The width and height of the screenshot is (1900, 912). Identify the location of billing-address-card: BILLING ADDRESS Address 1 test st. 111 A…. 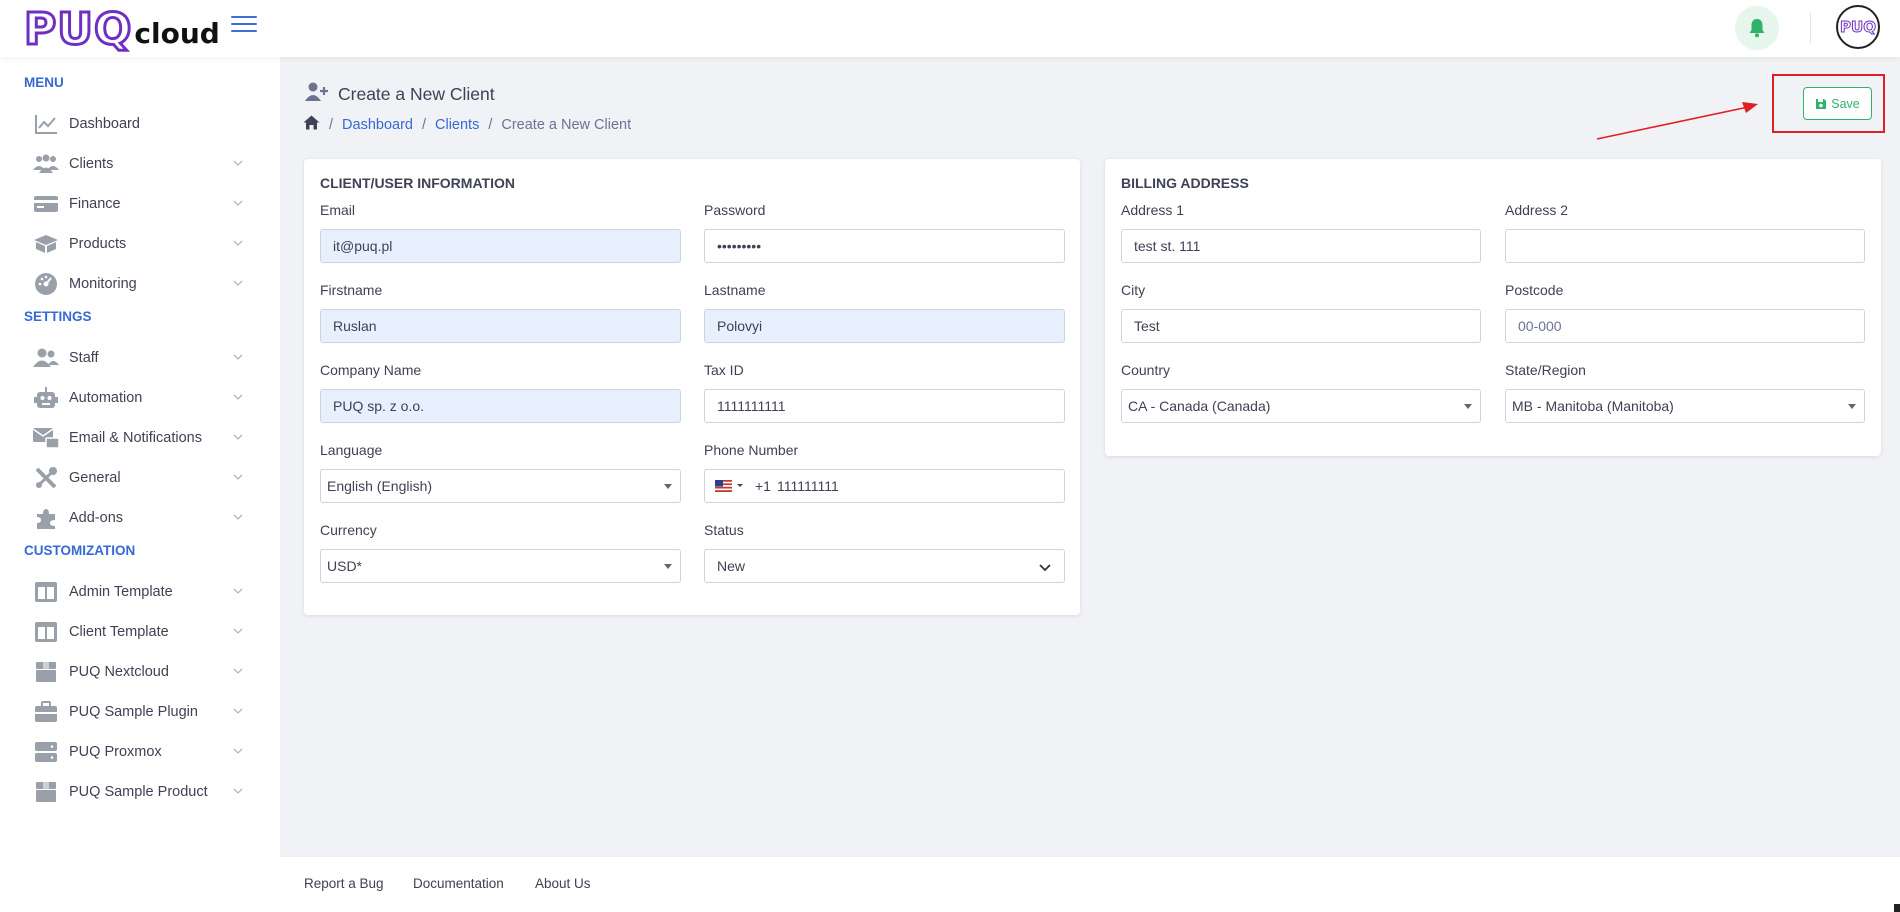
(1493, 307).